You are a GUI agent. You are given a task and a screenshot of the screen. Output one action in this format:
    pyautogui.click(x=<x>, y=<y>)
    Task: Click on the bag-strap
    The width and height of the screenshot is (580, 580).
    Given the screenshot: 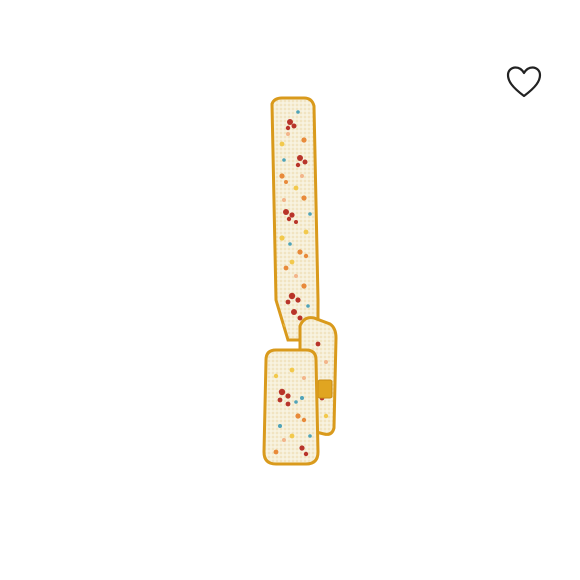 What is the action you would take?
    pyautogui.click(x=295, y=219)
    